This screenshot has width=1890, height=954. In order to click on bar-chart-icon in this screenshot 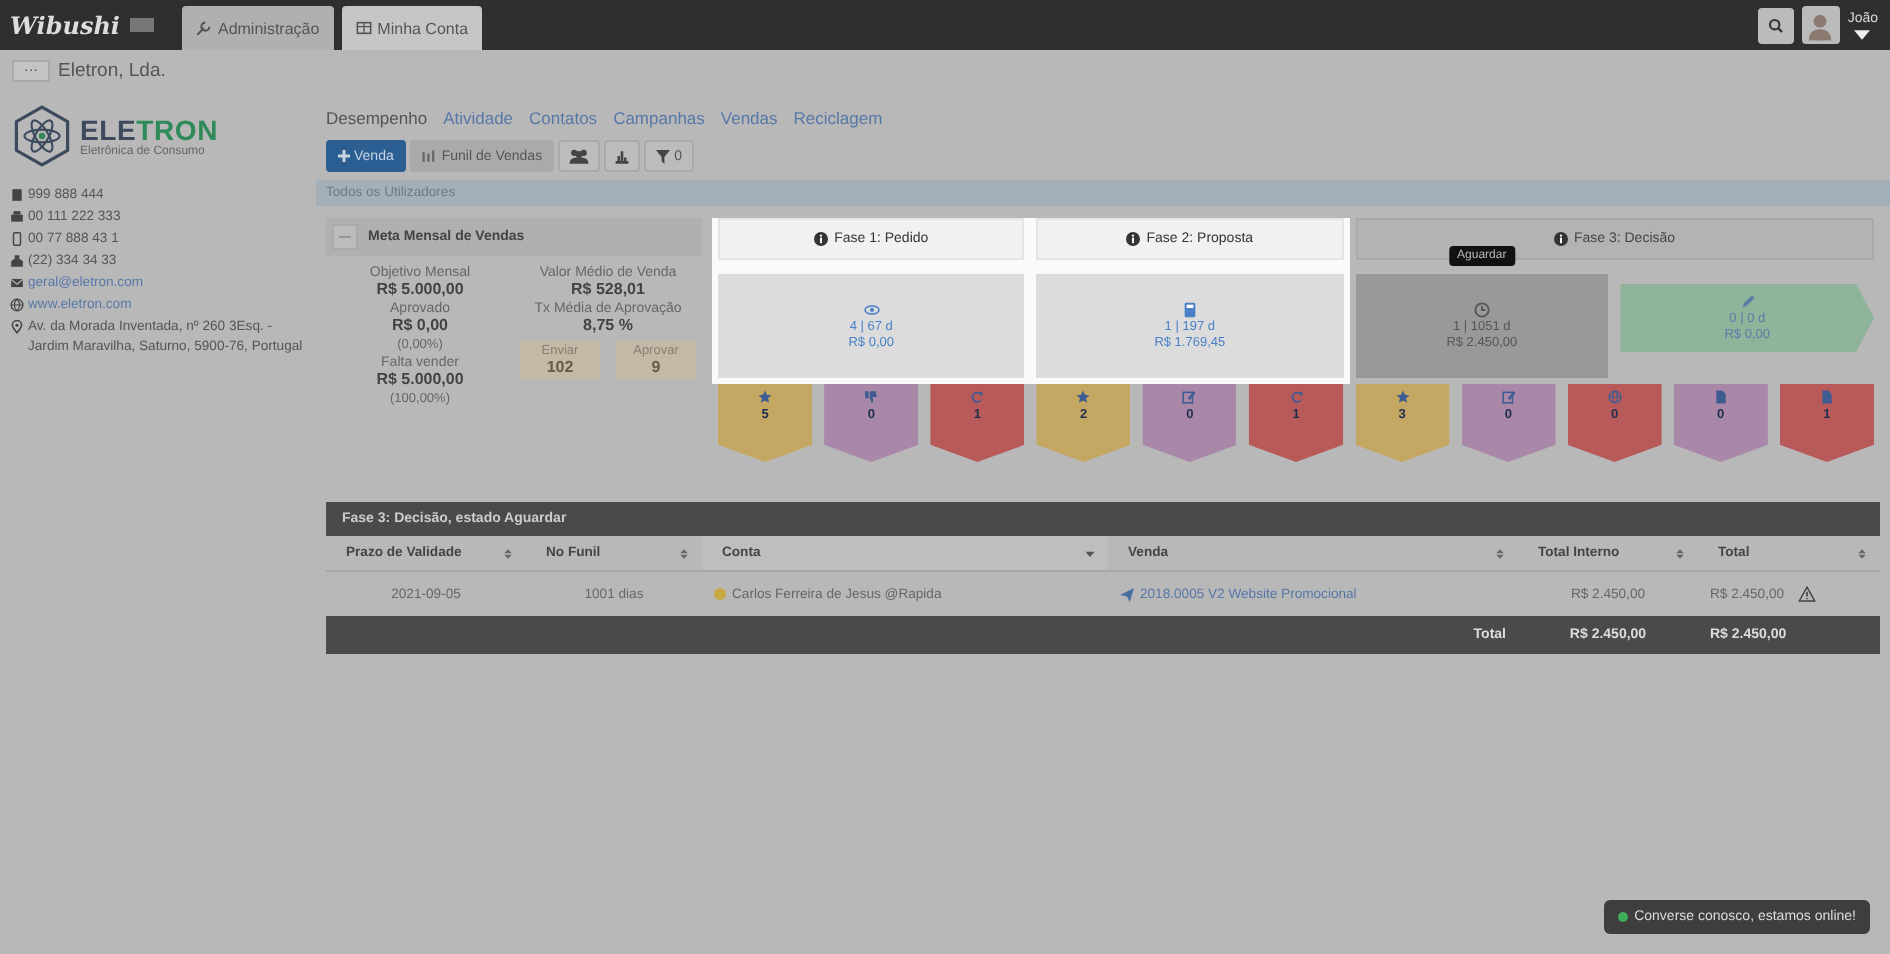, I will do `click(622, 156)`.